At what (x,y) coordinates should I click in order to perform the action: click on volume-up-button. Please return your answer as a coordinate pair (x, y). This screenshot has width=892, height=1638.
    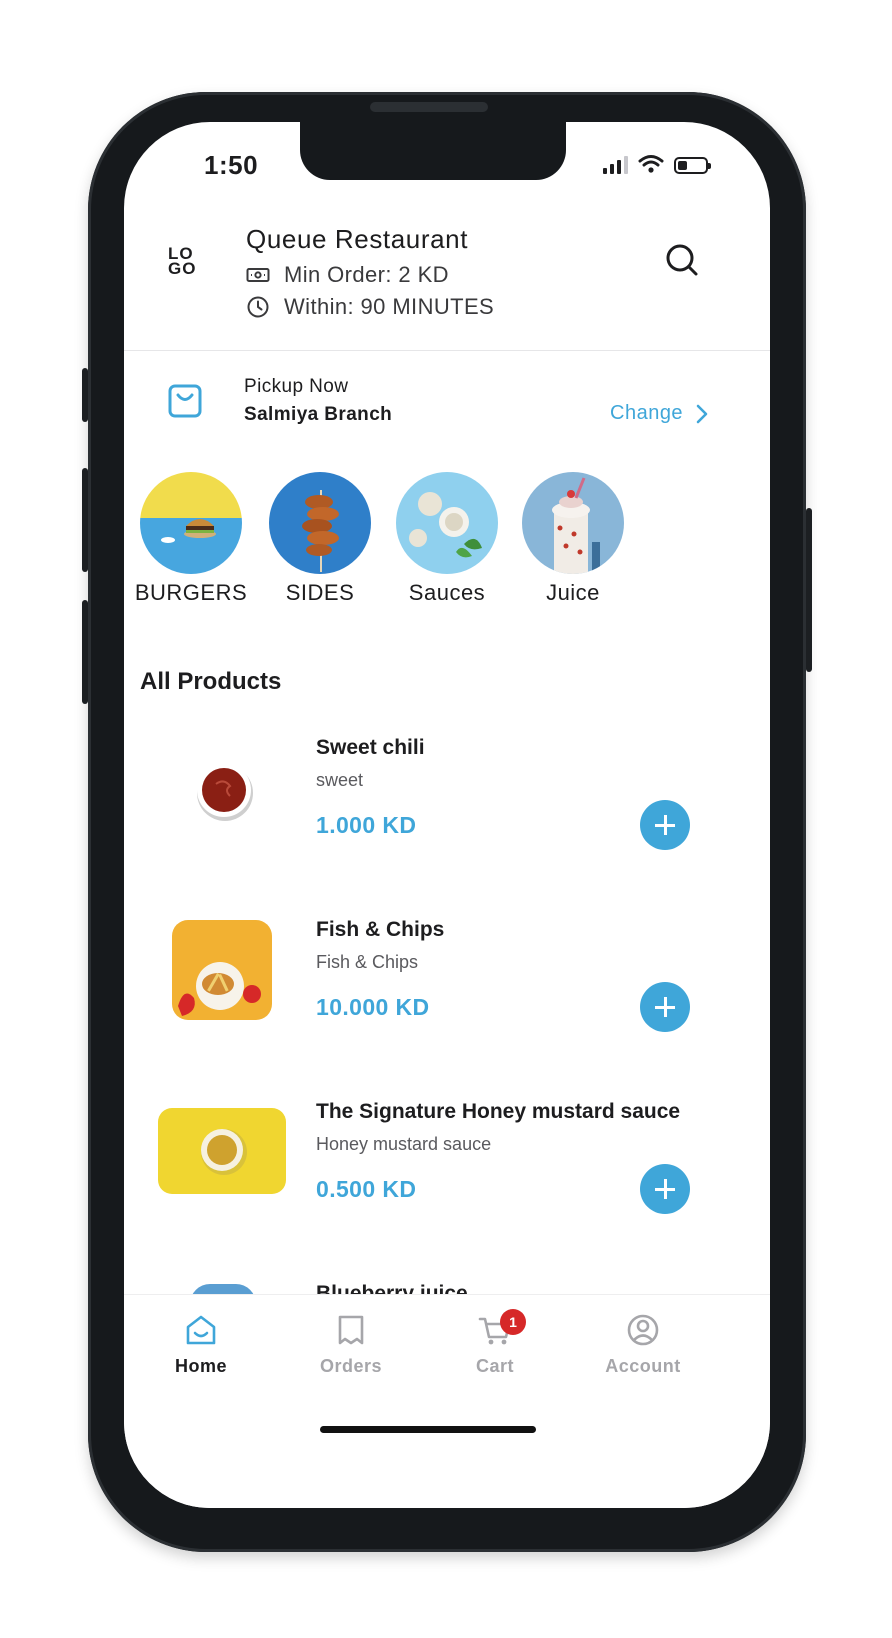
    Looking at the image, I should click on (85, 520).